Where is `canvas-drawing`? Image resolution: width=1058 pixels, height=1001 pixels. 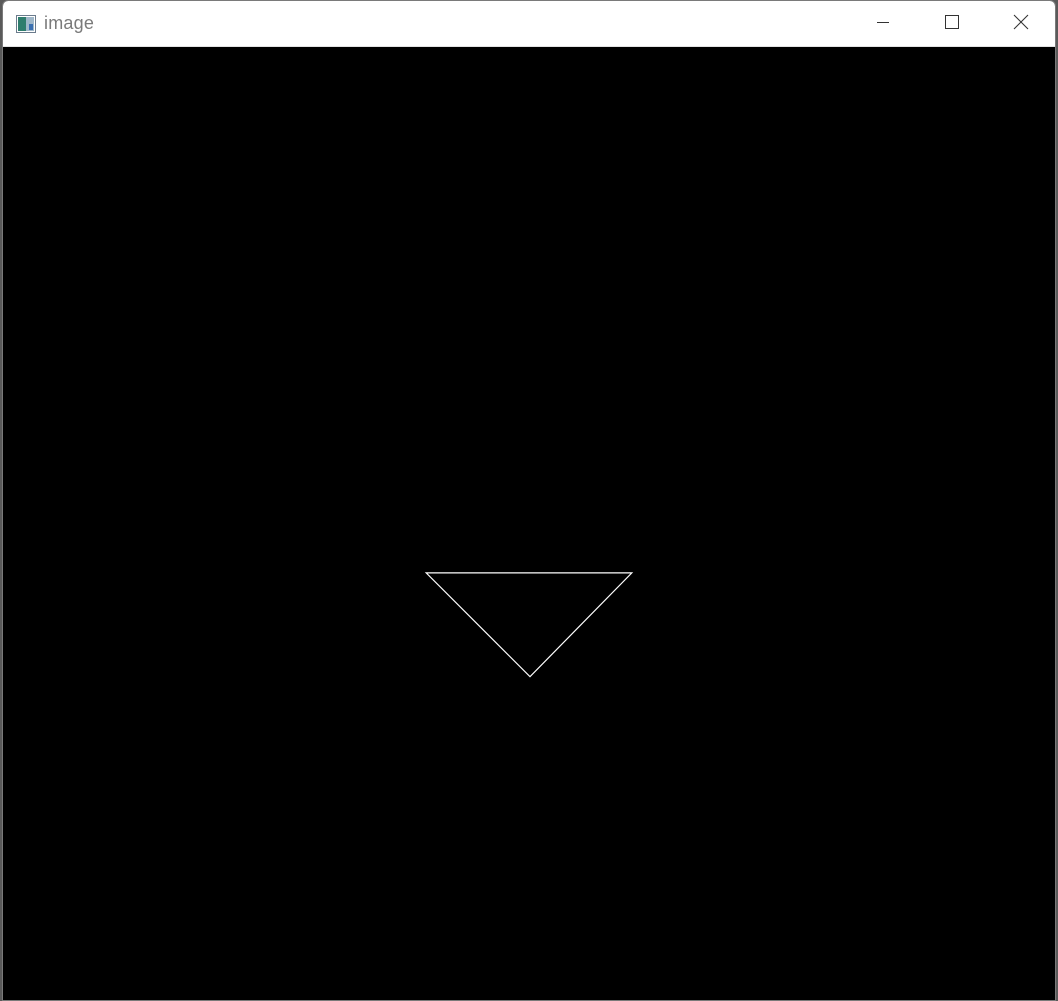 canvas-drawing is located at coordinates (529, 625).